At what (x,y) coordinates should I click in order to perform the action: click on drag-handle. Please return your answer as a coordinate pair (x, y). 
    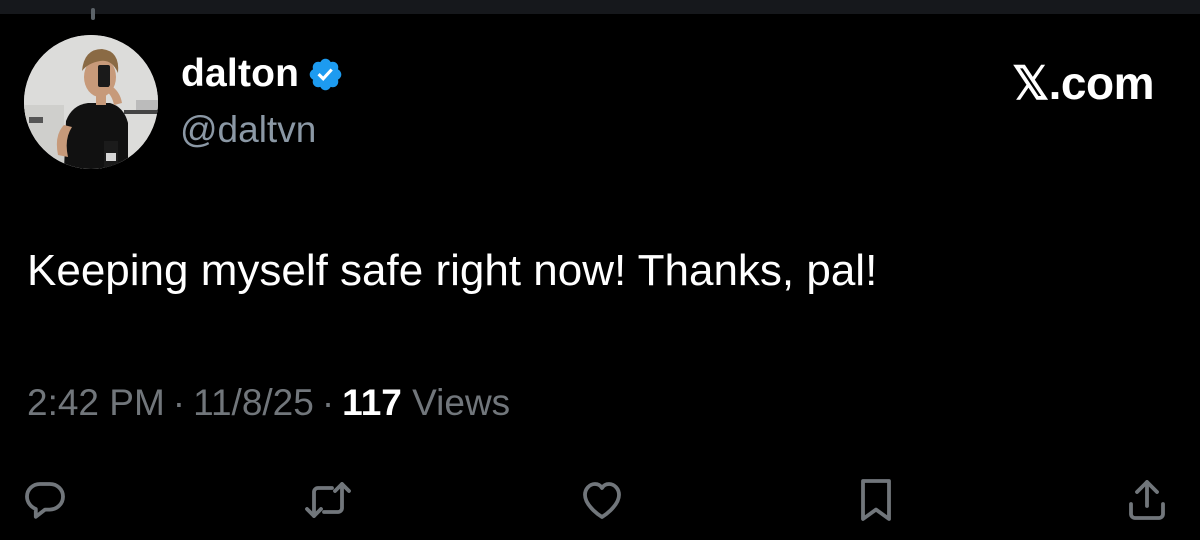
    Looking at the image, I should click on (93, 14).